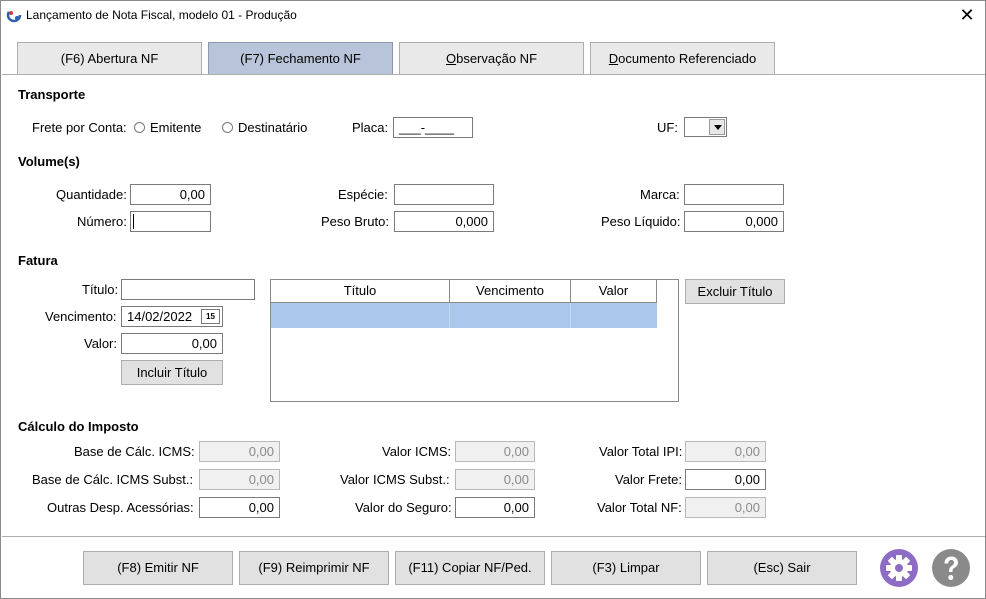  What do you see at coordinates (14, 15) in the screenshot?
I see `app-logo-icon` at bounding box center [14, 15].